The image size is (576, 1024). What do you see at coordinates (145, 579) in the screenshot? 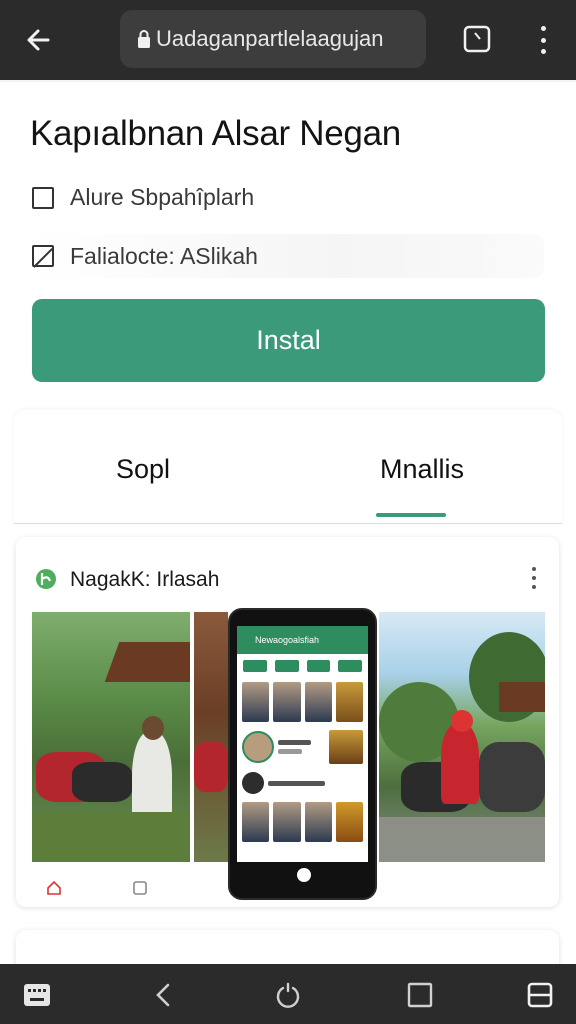
I see `post-author: NagakK: Irlasah` at bounding box center [145, 579].